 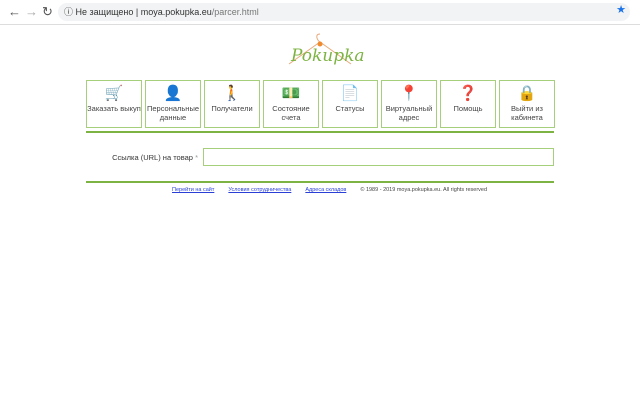 I want to click on back-icon: ←, so click(x=14, y=11).